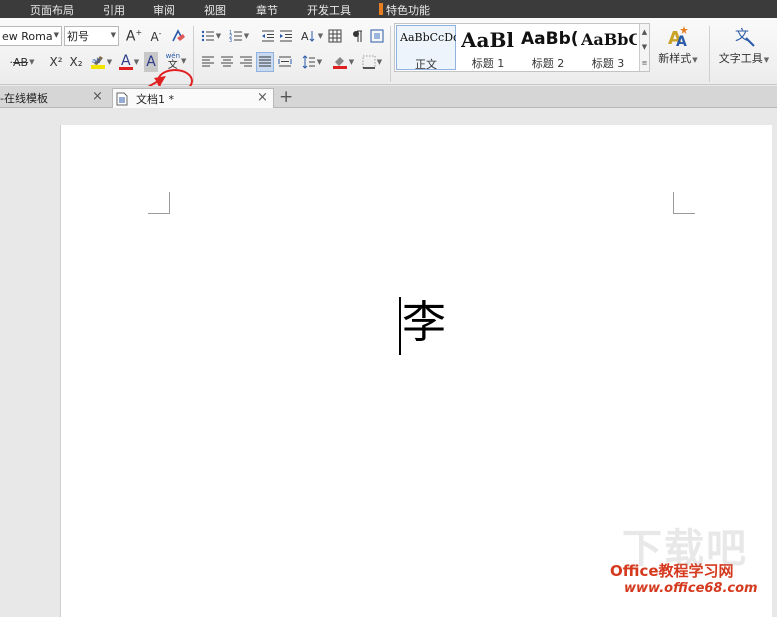  Describe the element at coordinates (426, 48) in the screenshot. I see `style-normal: AaBbCcDd 正文` at that location.